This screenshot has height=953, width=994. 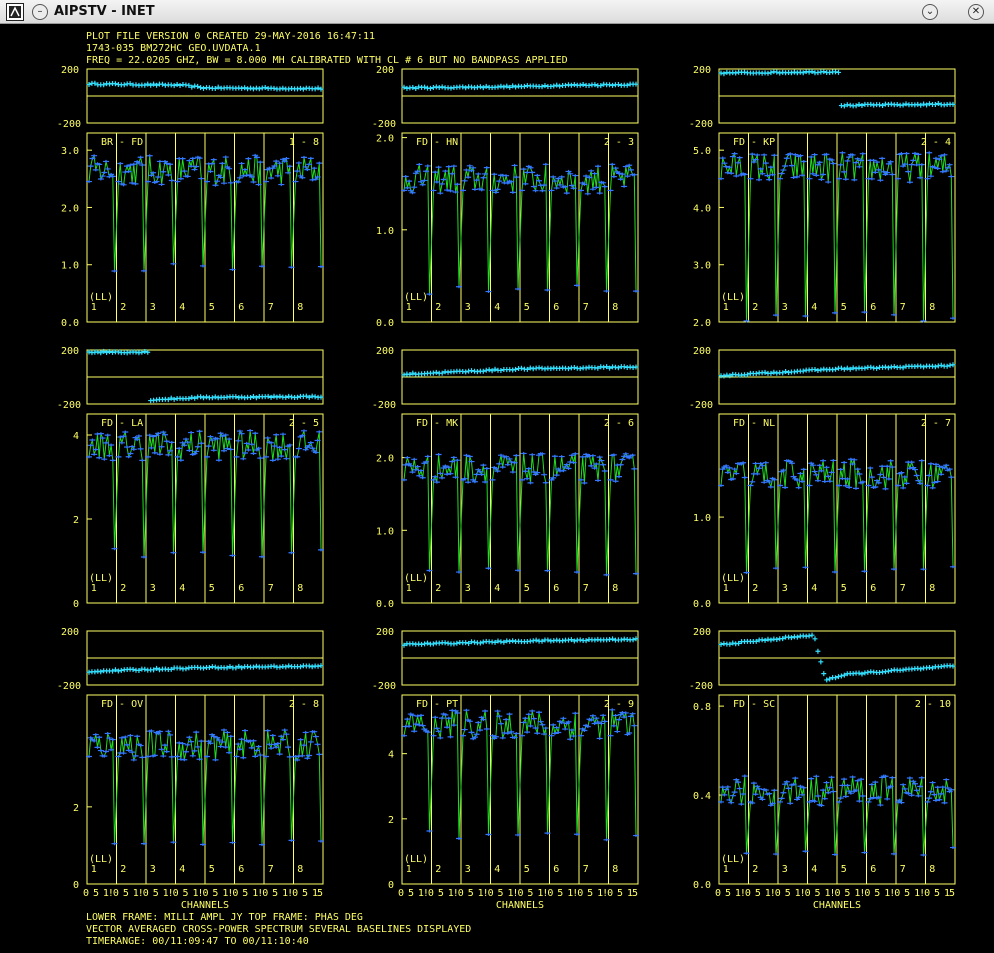 I want to click on antenna-numbers-label: 2 - 8, so click(x=304, y=704).